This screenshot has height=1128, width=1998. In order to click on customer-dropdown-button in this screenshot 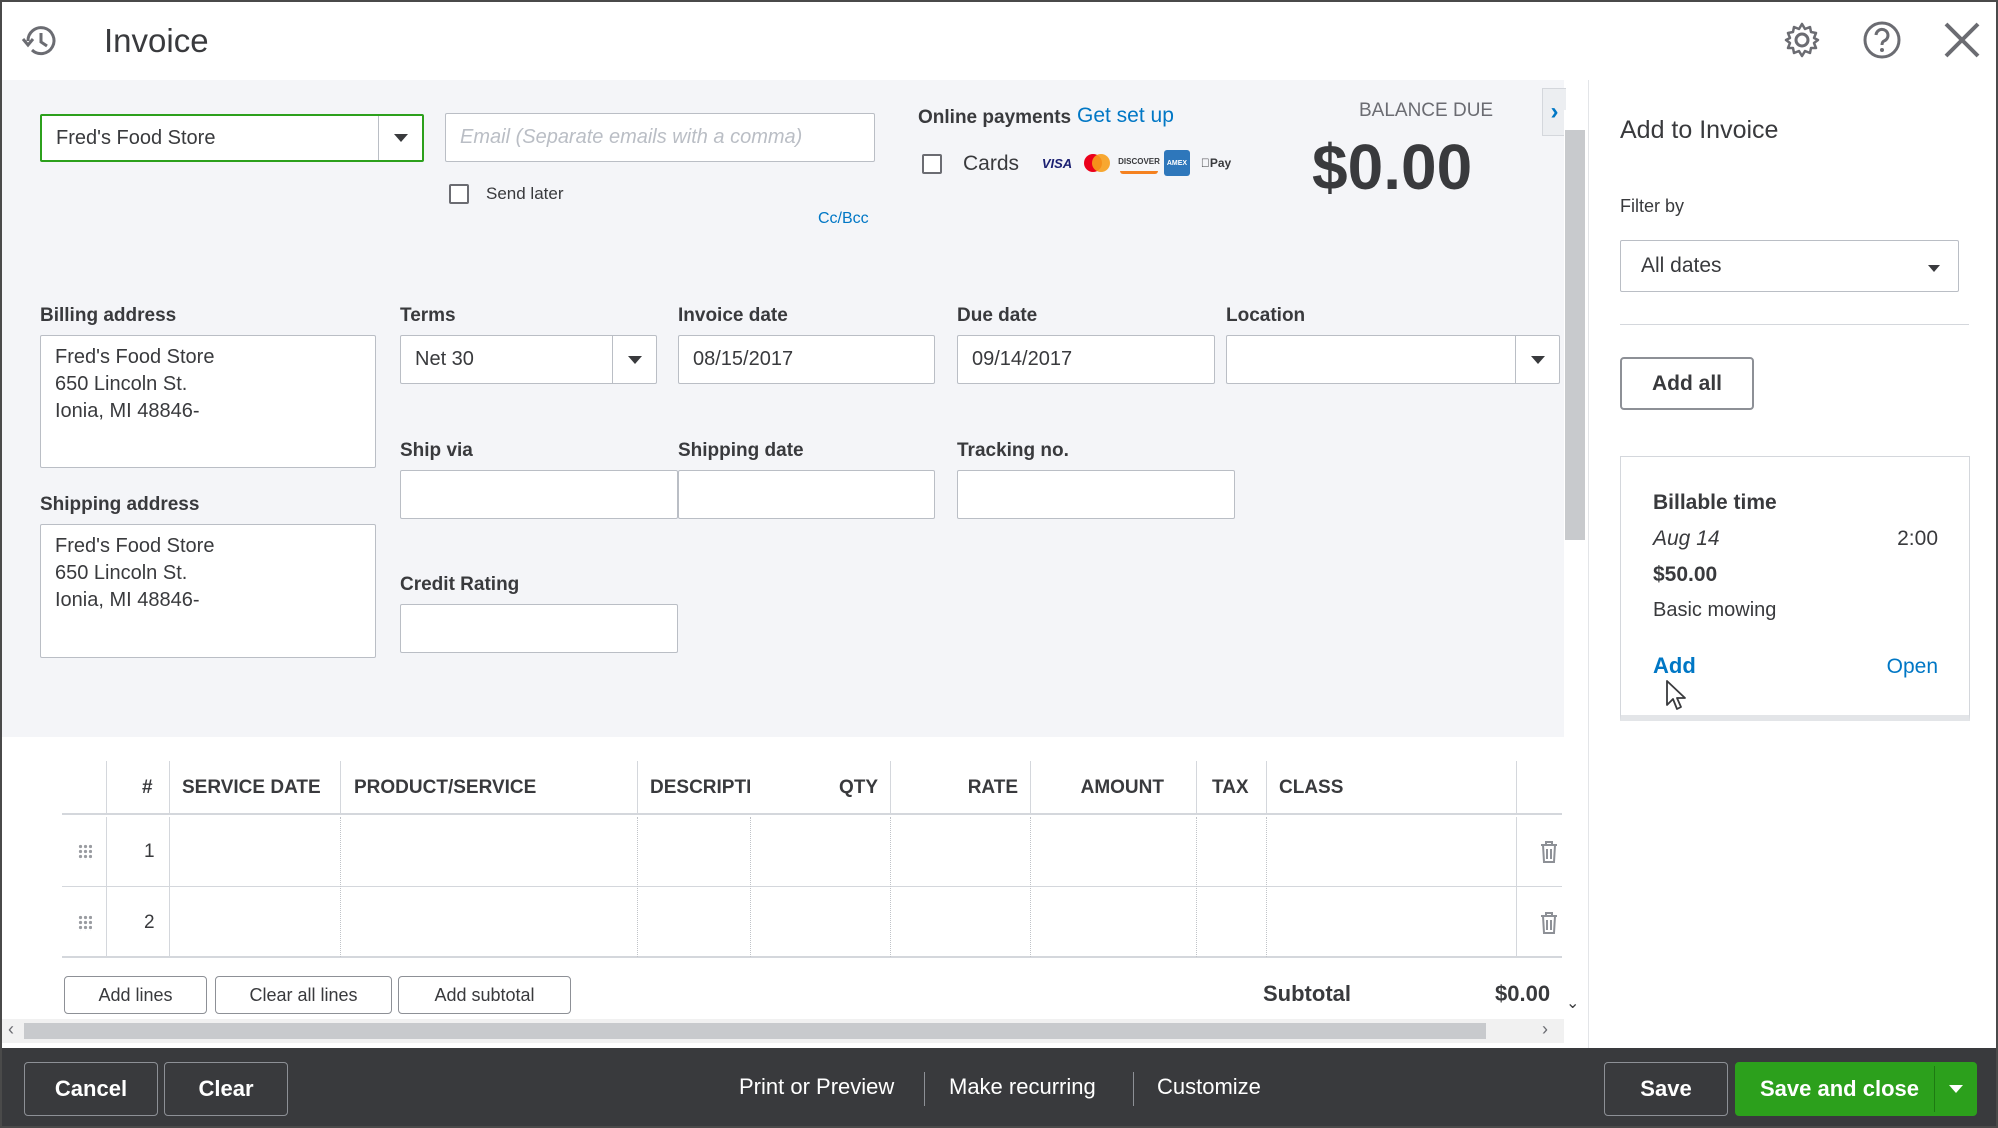, I will do `click(400, 138)`.